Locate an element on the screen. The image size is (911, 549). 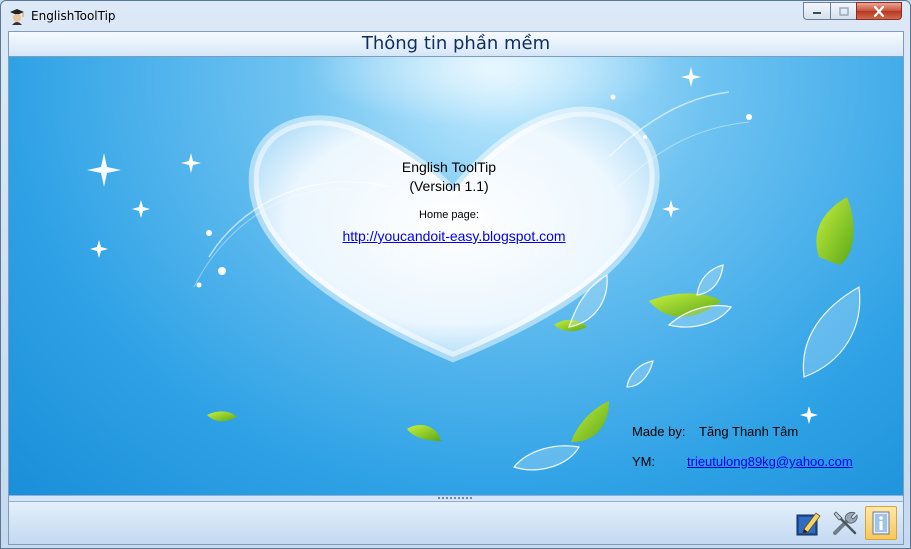
edit-button is located at coordinates (809, 523).